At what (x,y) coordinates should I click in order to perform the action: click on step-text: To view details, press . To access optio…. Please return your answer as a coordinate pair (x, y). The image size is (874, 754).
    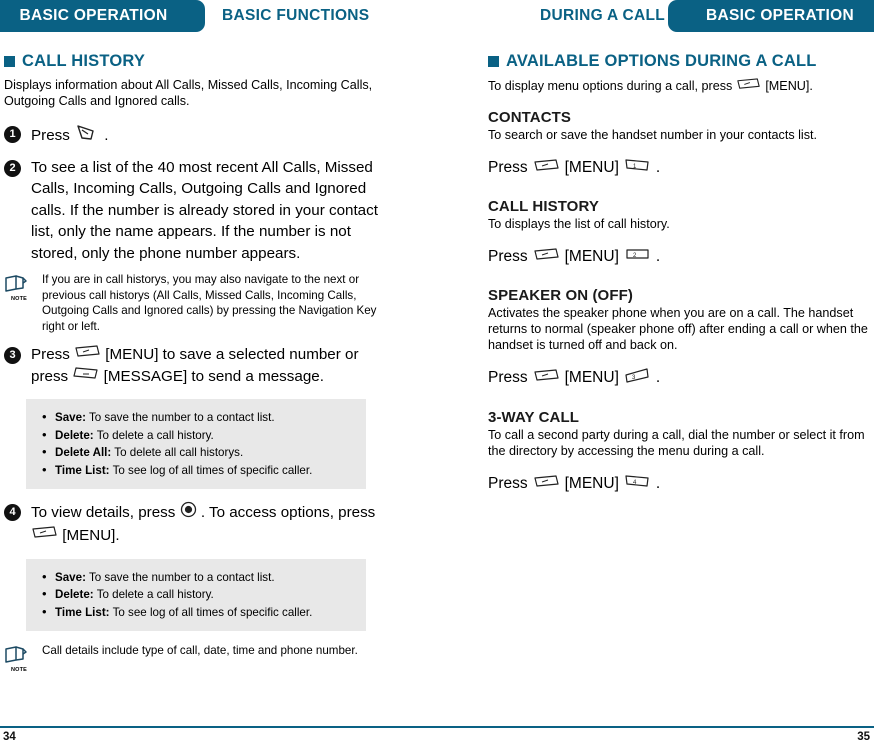
    Looking at the image, I should click on (212, 523).